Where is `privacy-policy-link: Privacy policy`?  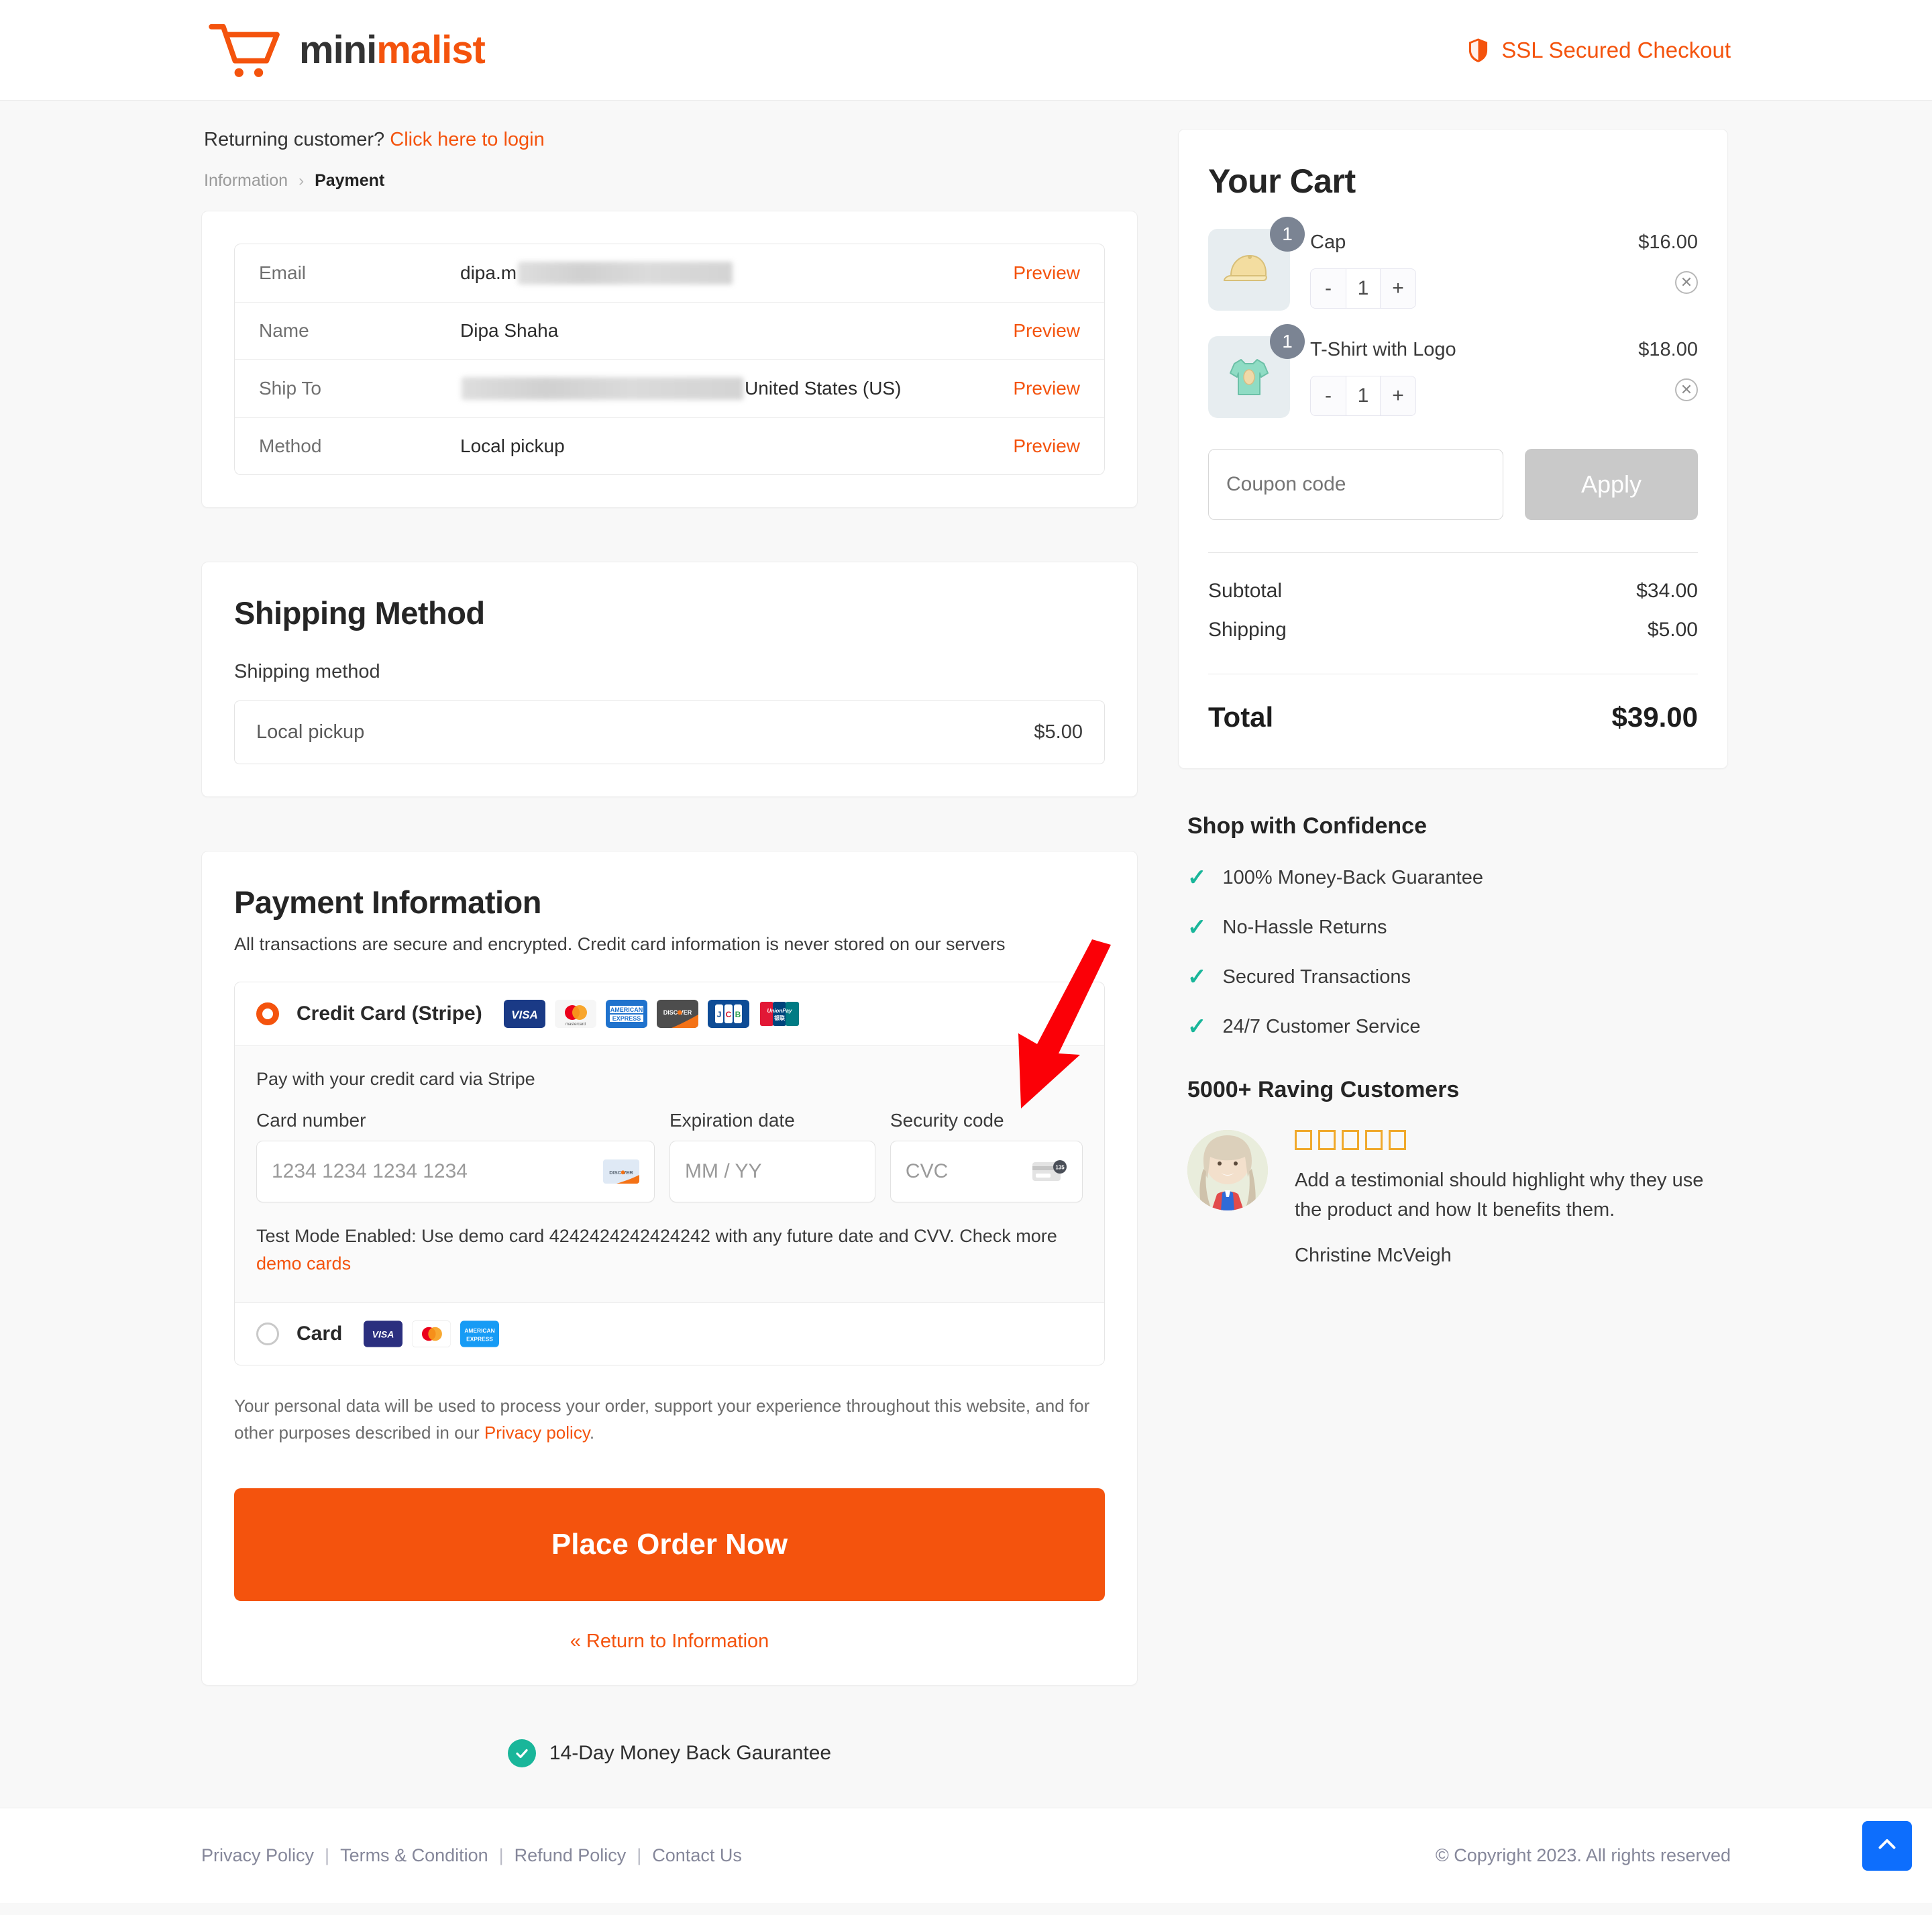 privacy-policy-link: Privacy policy is located at coordinates (537, 1432).